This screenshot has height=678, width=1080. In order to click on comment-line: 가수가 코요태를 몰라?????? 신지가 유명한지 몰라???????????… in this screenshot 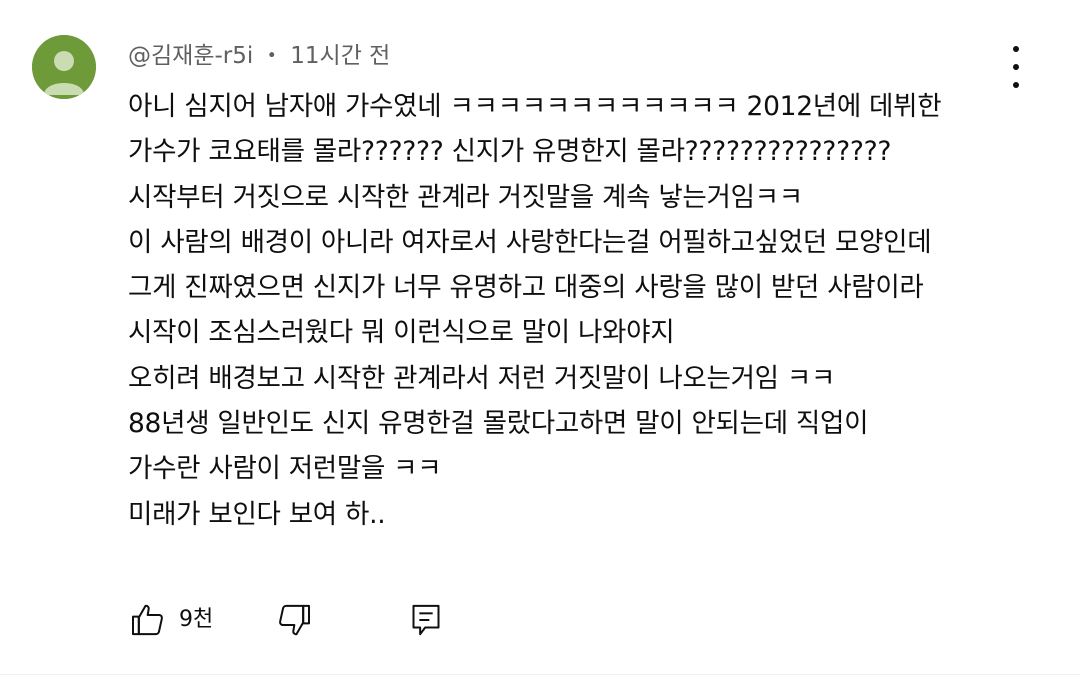, I will do `click(510, 152)`.